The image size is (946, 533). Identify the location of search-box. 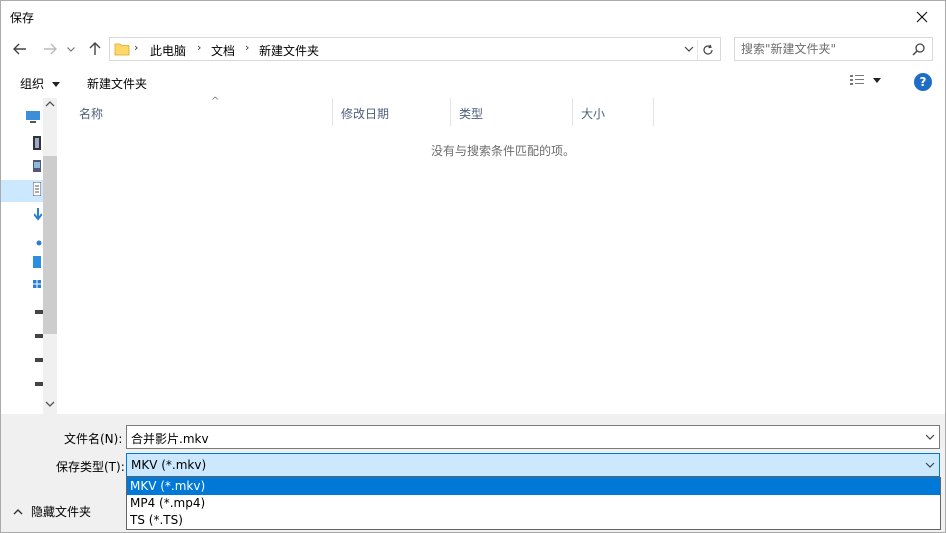
(833, 49).